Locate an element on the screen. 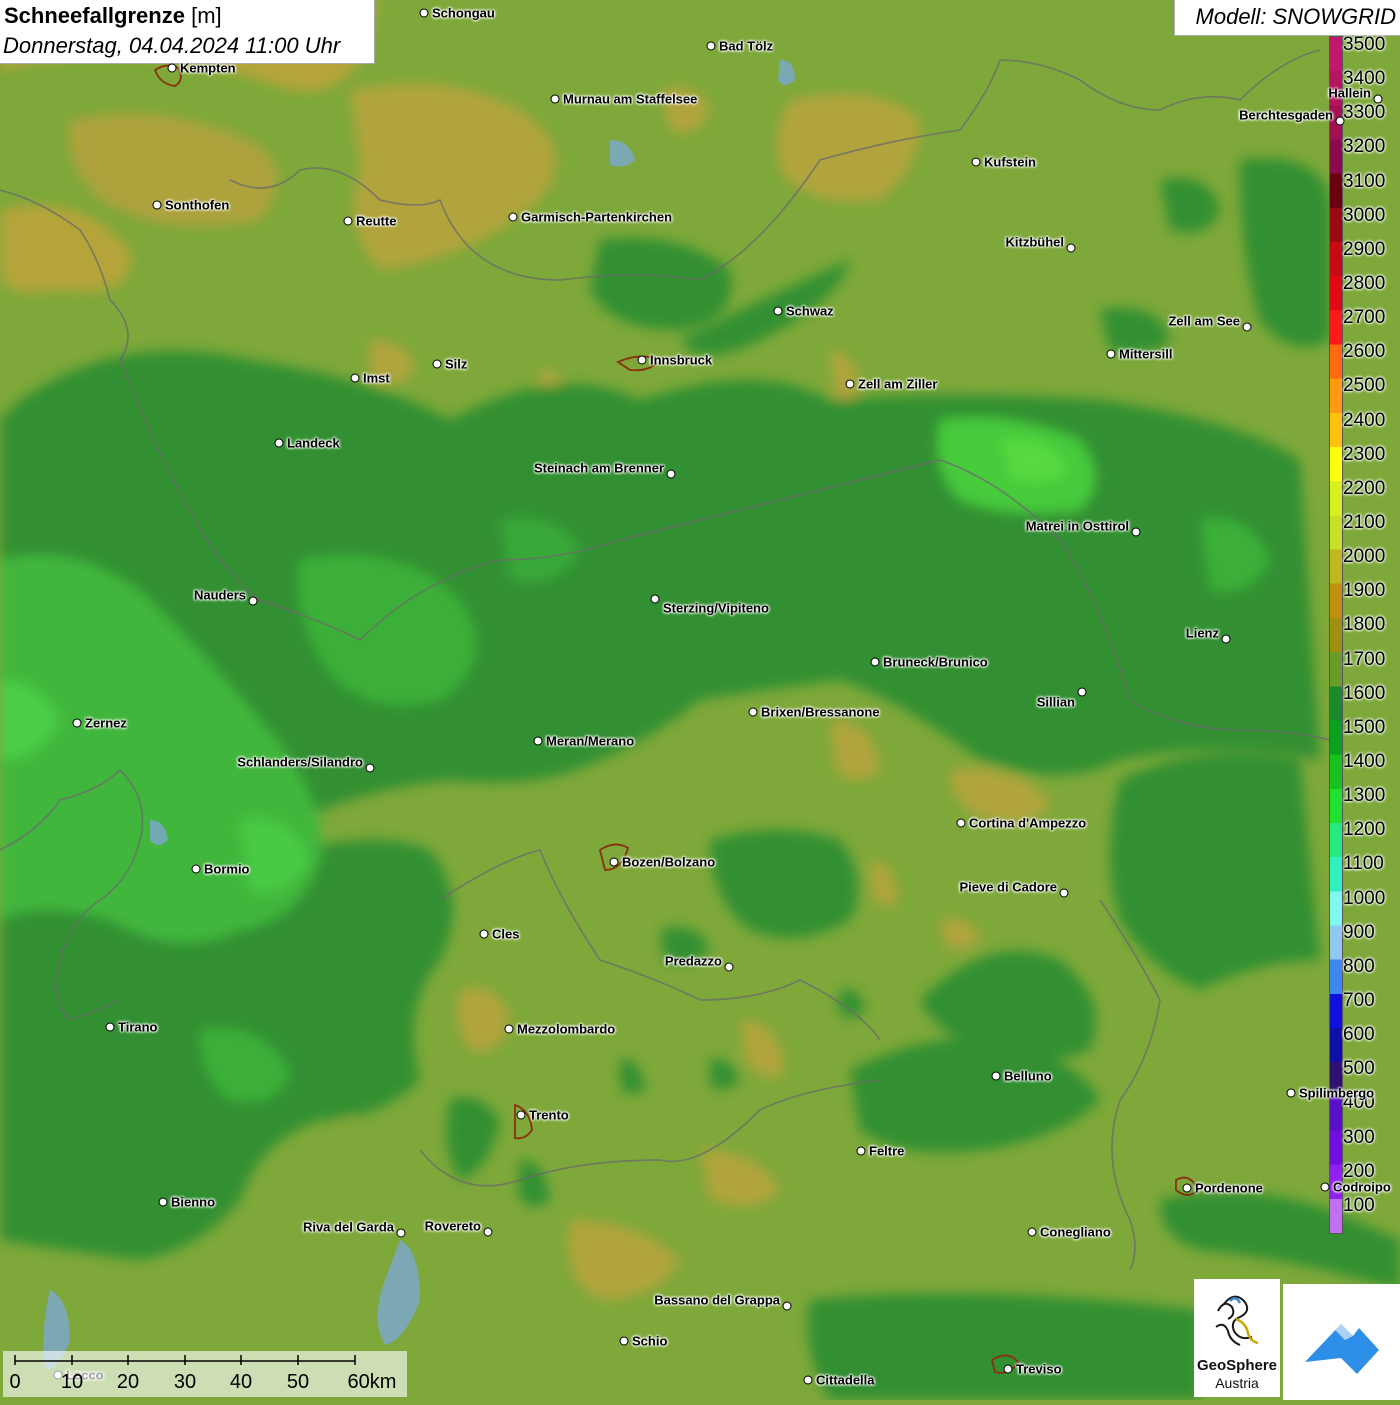 Image resolution: width=1400 pixels, height=1405 pixels. title-bold: Schneefallgrenze is located at coordinates (94, 15).